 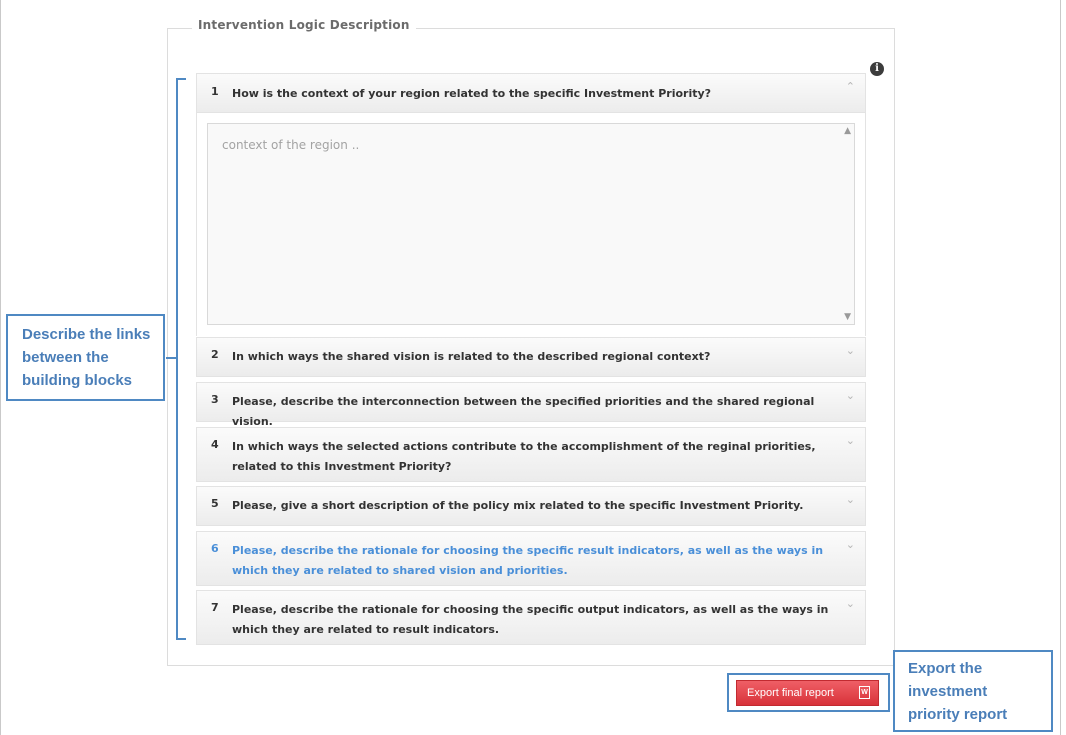 I want to click on word-doc-icon: W, so click(x=864, y=692).